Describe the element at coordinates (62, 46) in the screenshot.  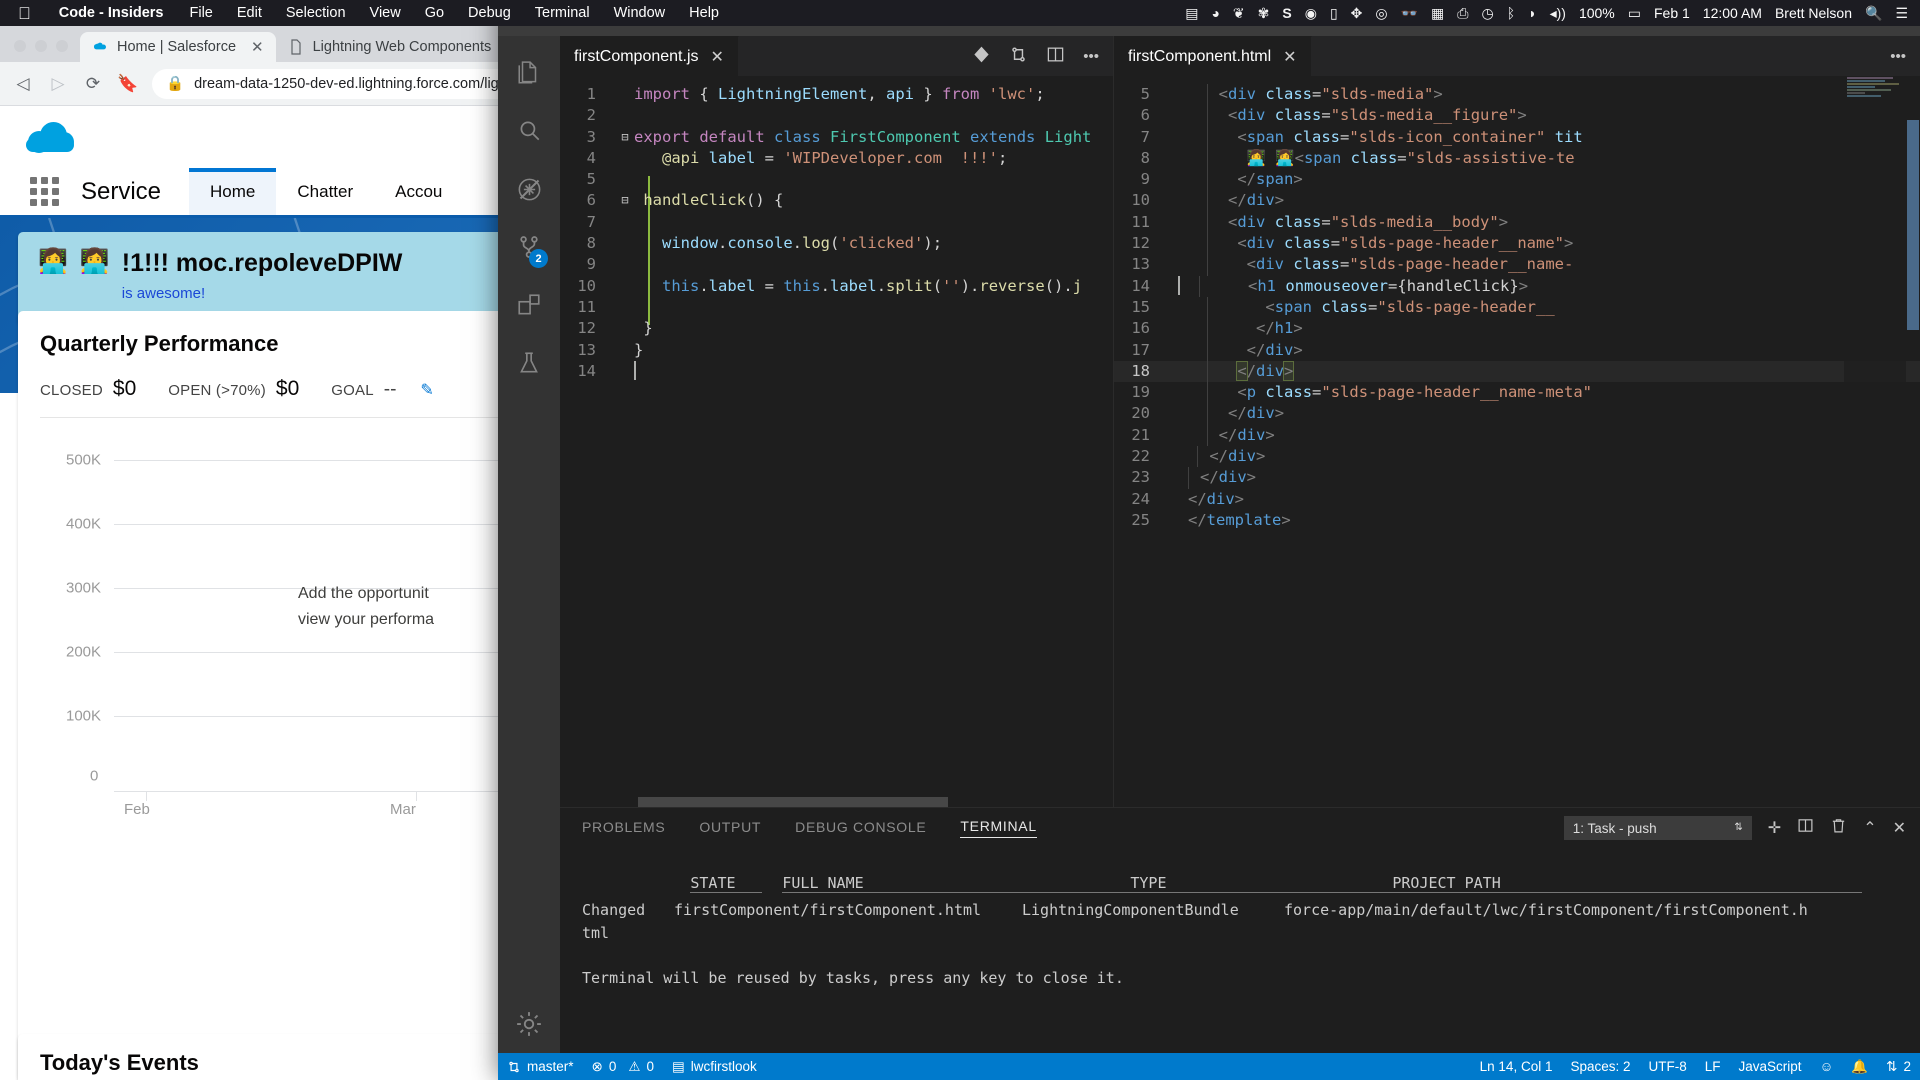
I see `browser-zoom-button` at that location.